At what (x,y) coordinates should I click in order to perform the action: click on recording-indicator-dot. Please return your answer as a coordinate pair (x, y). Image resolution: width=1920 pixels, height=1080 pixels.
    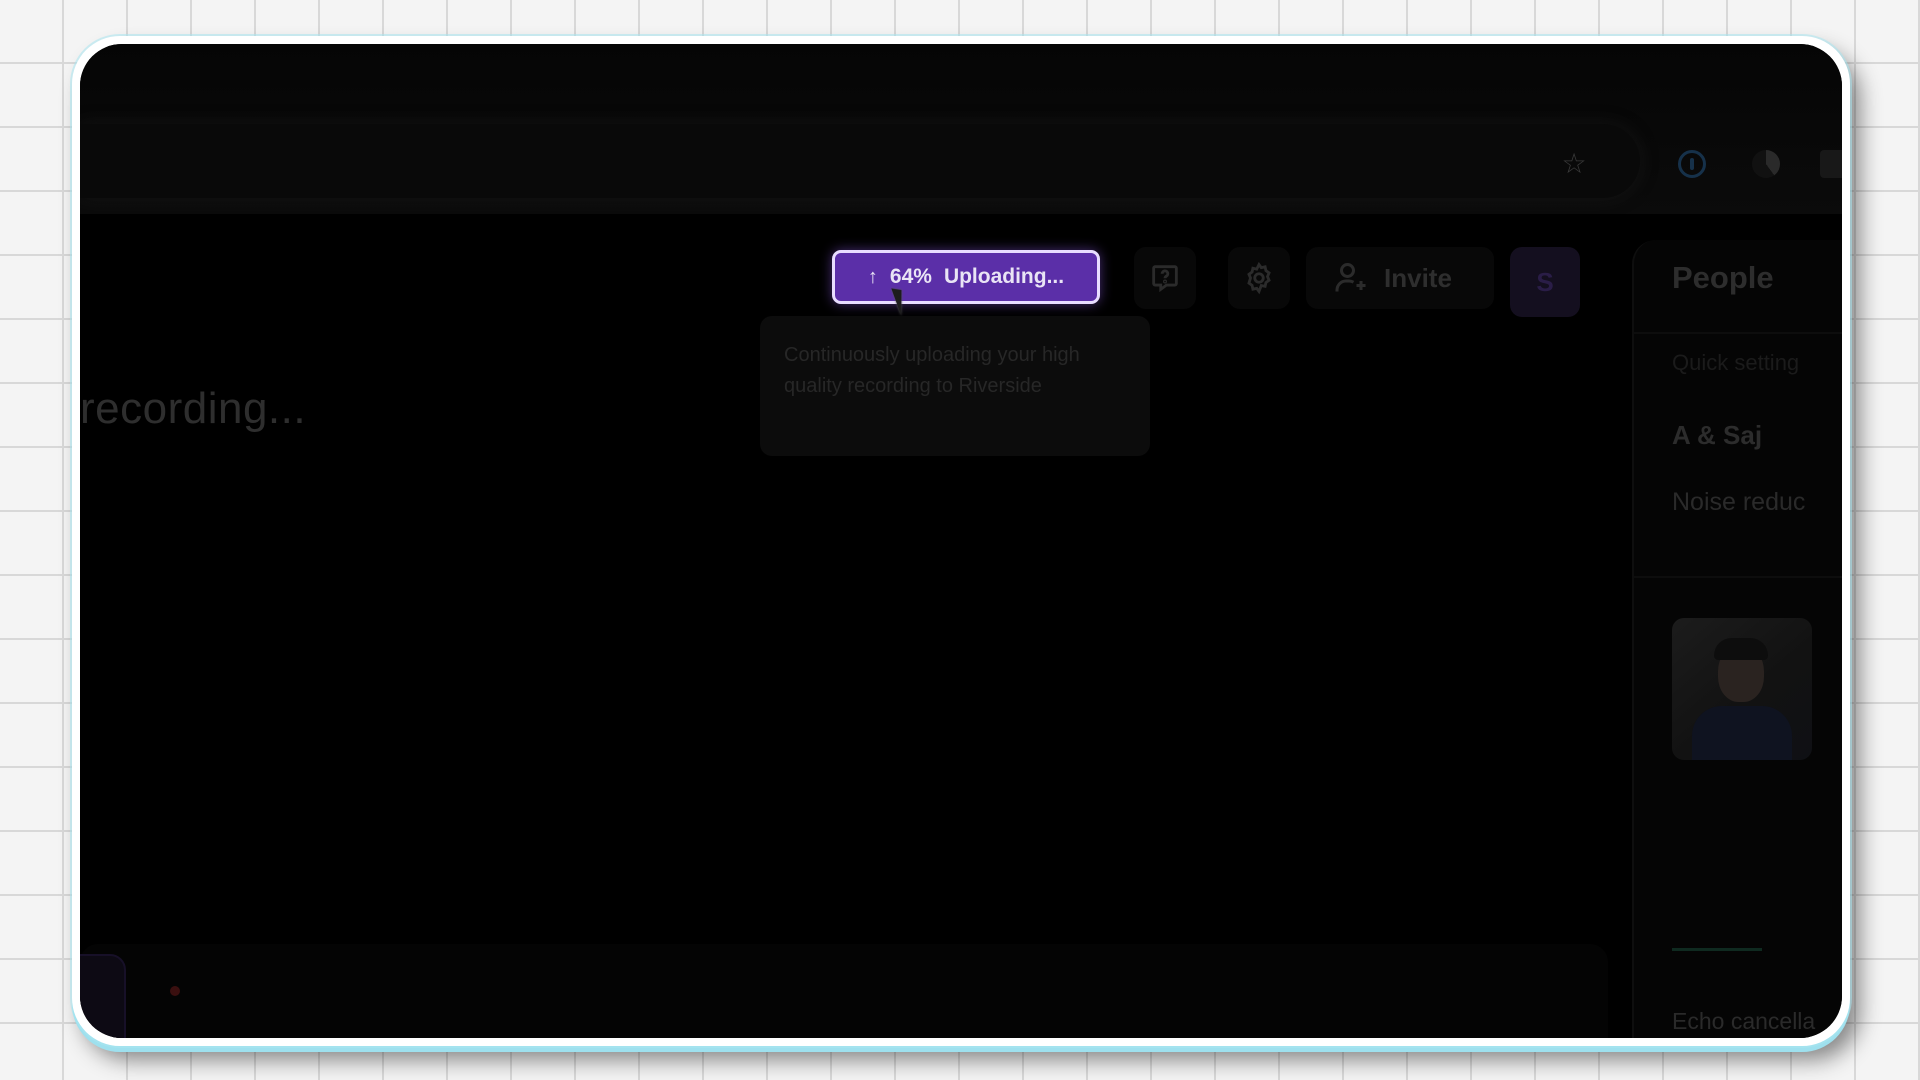
    Looking at the image, I should click on (175, 991).